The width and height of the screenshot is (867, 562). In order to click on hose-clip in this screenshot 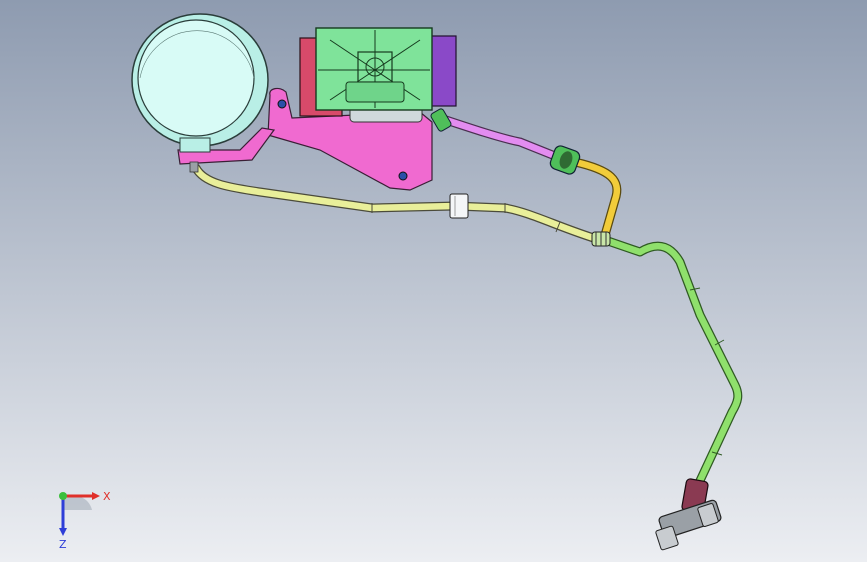, I will do `click(459, 206)`.